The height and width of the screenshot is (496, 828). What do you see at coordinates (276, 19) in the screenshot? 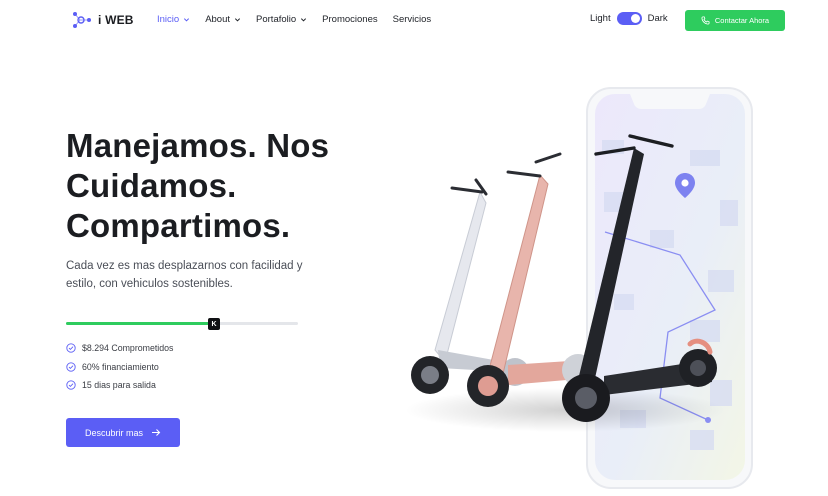
I see `nav-item-portafolio-label: Portafolio` at bounding box center [276, 19].